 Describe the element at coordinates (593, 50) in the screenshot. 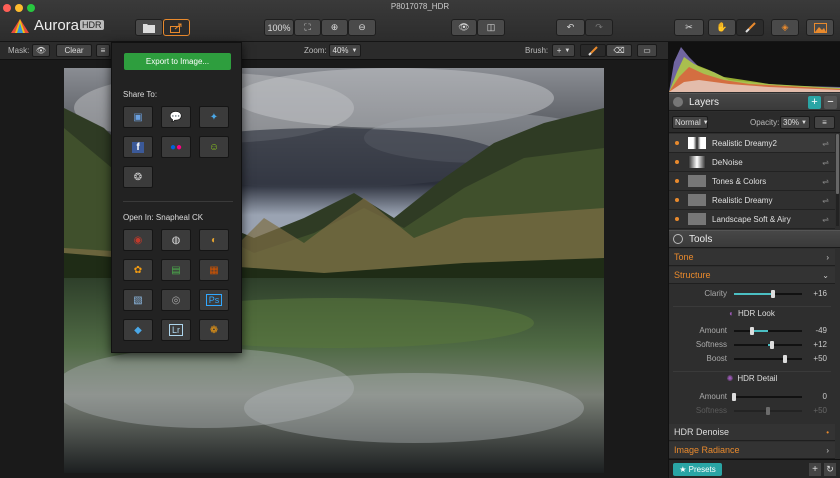

I see `paint-brush-button` at that location.